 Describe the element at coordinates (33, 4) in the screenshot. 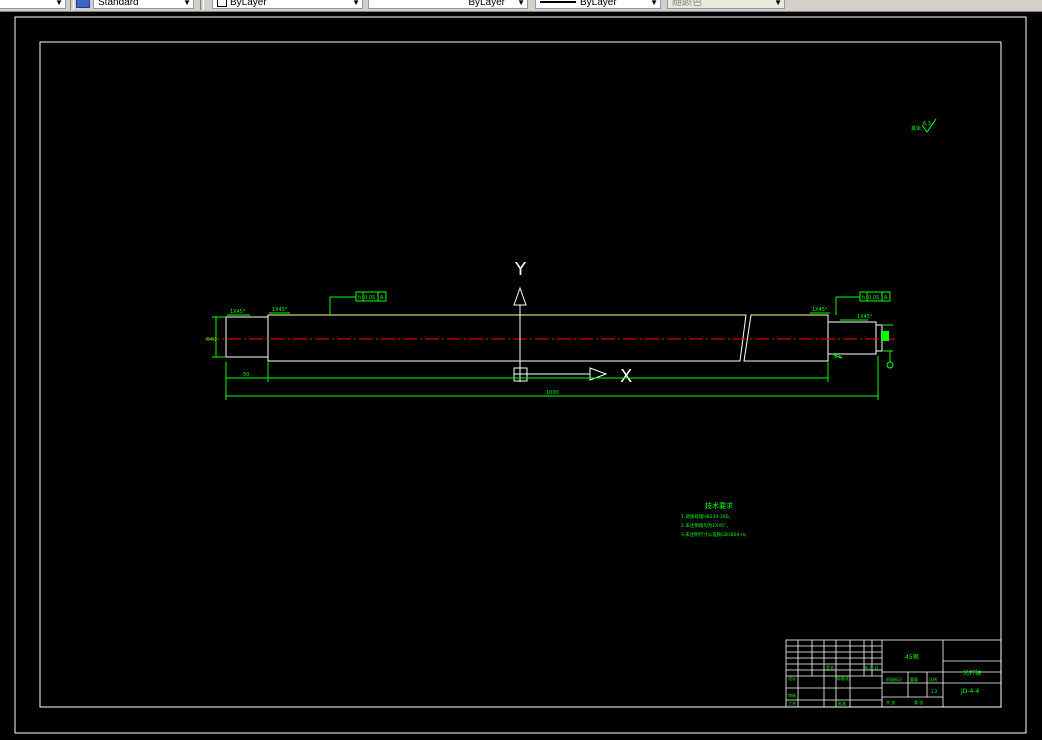

I see `prev-combo: ▼` at that location.